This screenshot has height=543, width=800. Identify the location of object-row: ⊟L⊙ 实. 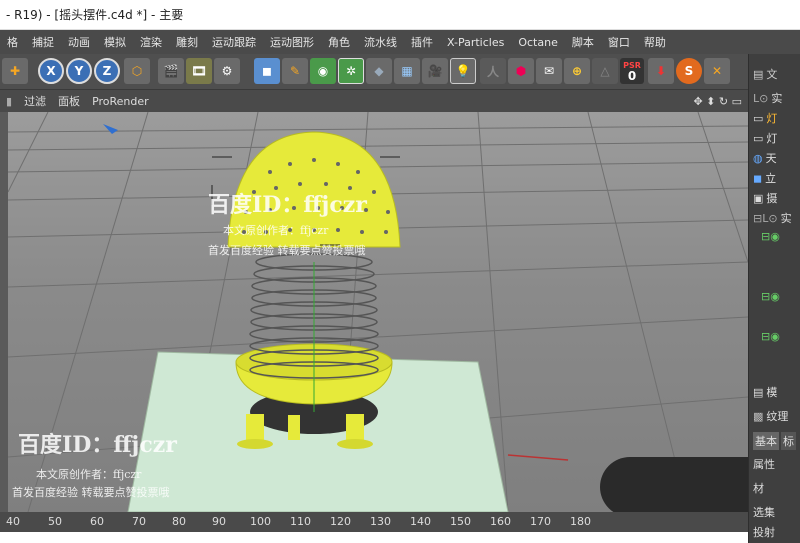
(772, 218).